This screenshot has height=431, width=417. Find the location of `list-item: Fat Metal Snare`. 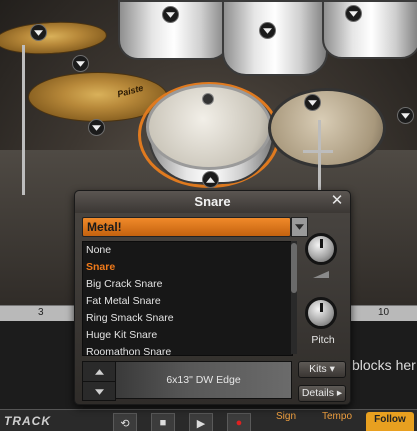

list-item: Fat Metal Snare is located at coordinates (187, 301).